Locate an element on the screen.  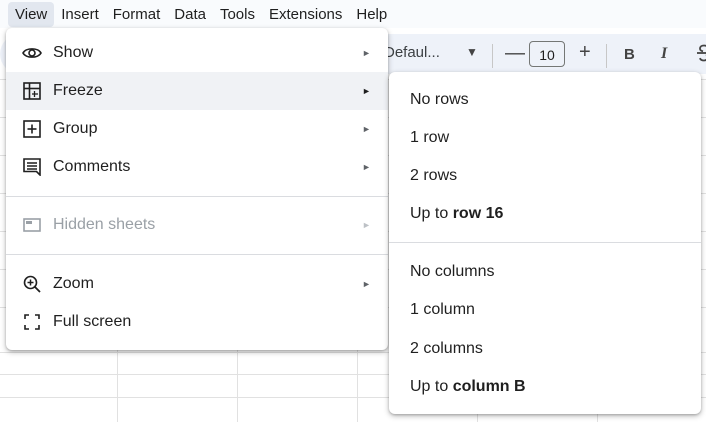
strikethrough-button is located at coordinates (701, 55).